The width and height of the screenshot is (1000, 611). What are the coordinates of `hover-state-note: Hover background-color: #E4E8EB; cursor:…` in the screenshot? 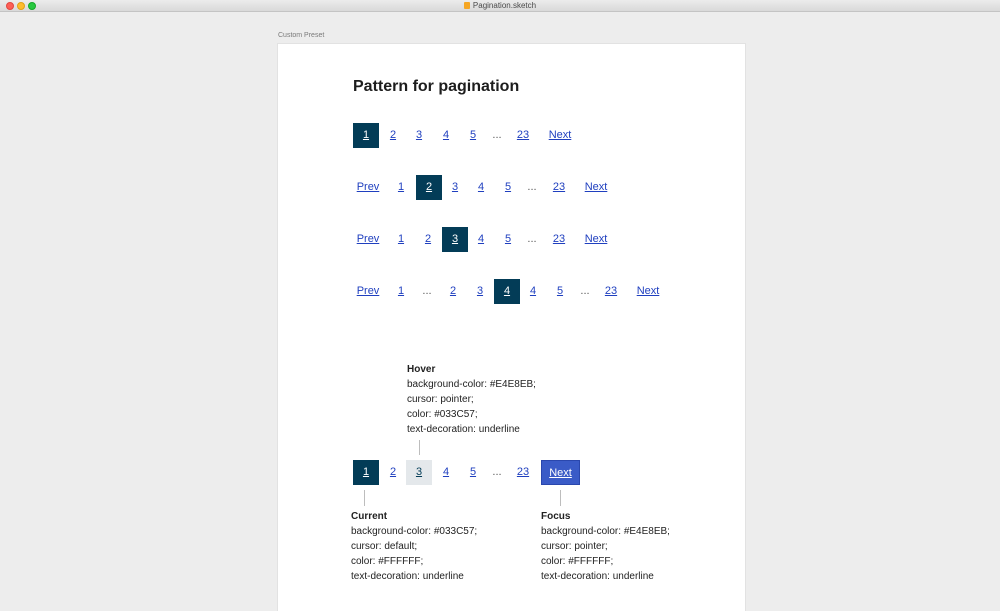 It's located at (471, 399).